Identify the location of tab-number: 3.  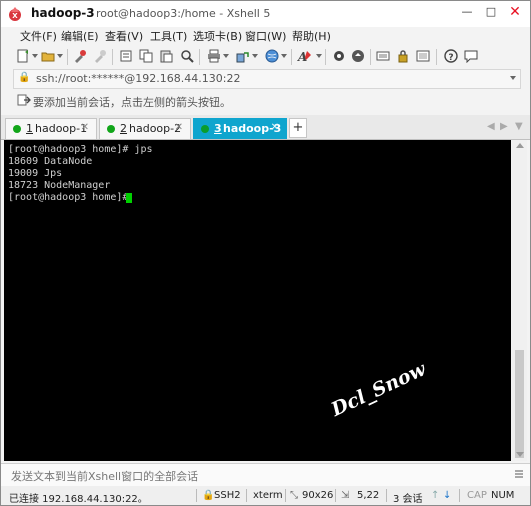
(218, 128).